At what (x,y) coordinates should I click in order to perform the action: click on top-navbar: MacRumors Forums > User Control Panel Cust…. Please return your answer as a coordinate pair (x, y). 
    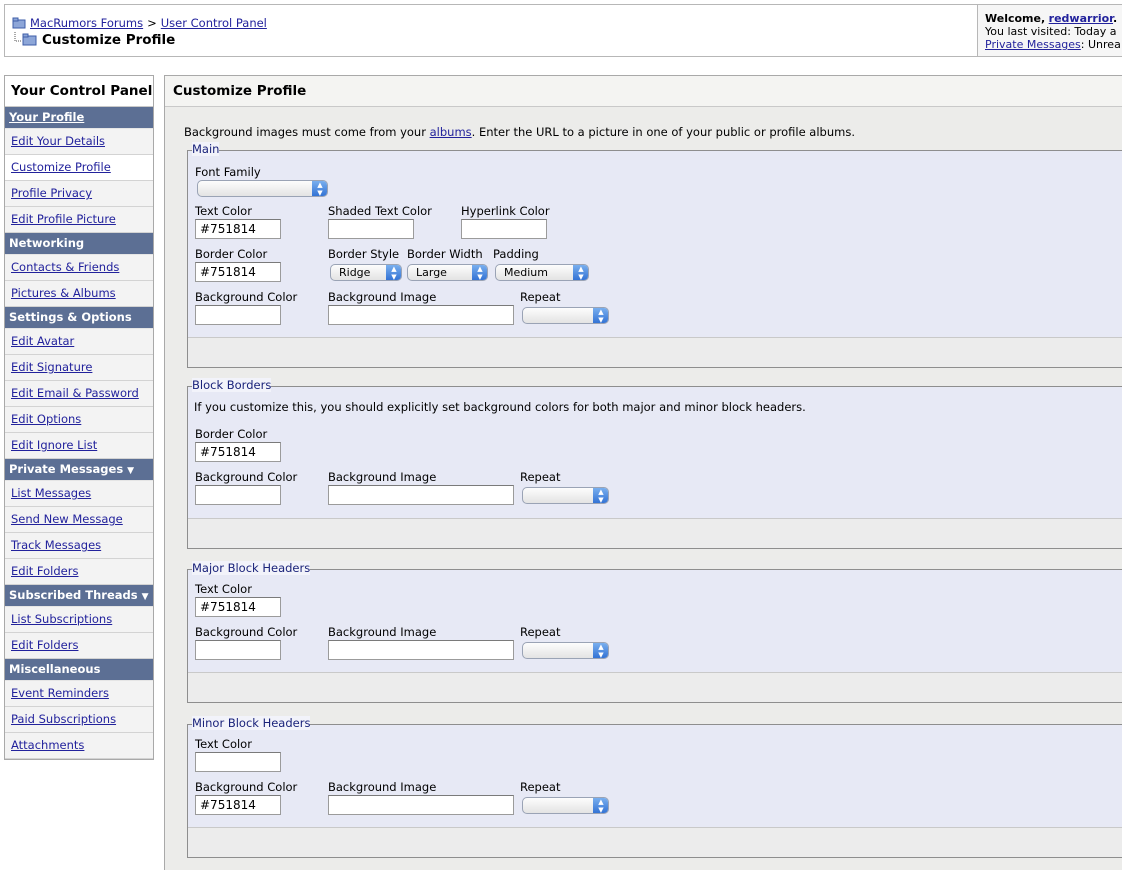
    Looking at the image, I should click on (563, 30).